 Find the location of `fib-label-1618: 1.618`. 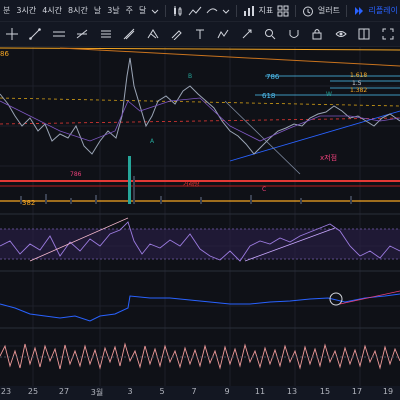

fib-label-1618: 1.618 is located at coordinates (358, 75).